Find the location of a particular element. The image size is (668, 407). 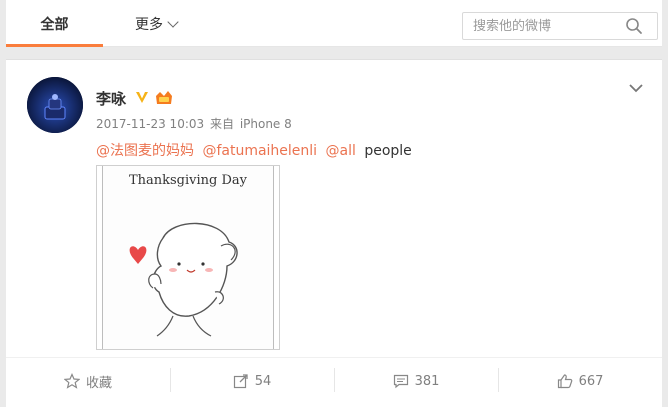

post-text: @法图麦的妈妈 @fatumaihelenli @all people is located at coordinates (254, 150).